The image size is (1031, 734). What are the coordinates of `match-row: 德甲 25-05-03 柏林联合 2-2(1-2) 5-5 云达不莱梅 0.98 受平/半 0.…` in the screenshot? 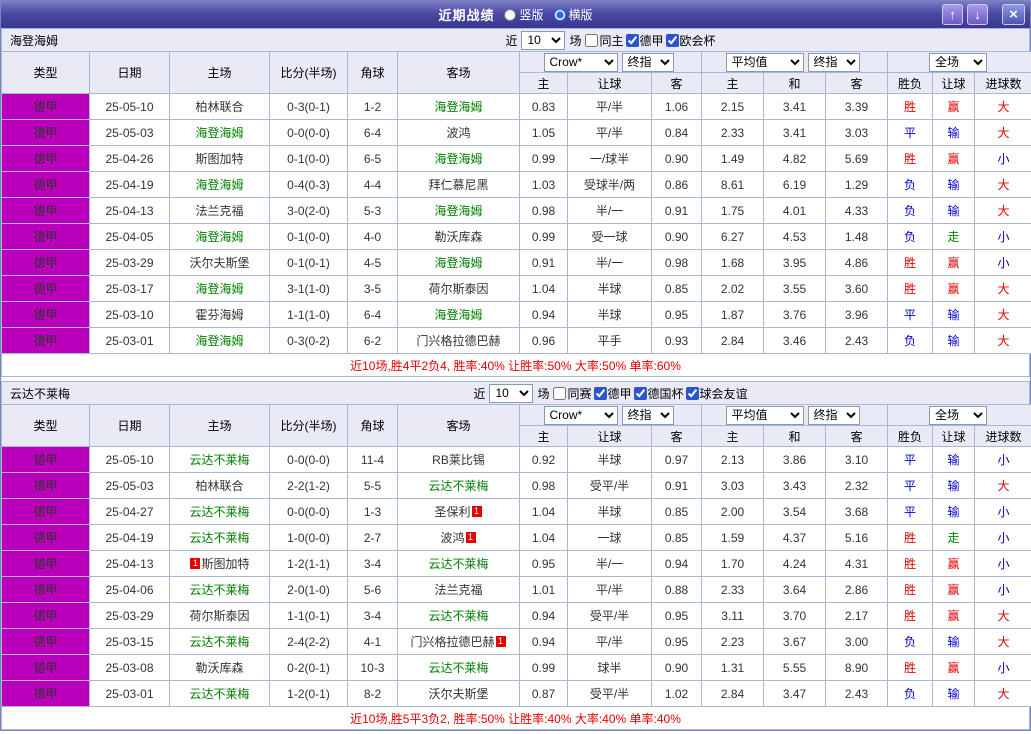 It's located at (516, 485).